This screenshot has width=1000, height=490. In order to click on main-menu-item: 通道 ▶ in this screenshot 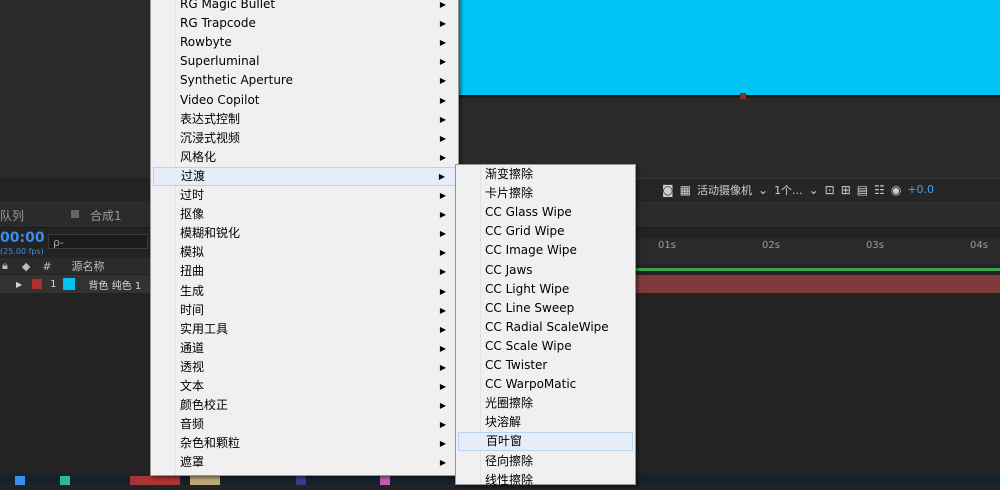, I will do `click(304, 348)`.